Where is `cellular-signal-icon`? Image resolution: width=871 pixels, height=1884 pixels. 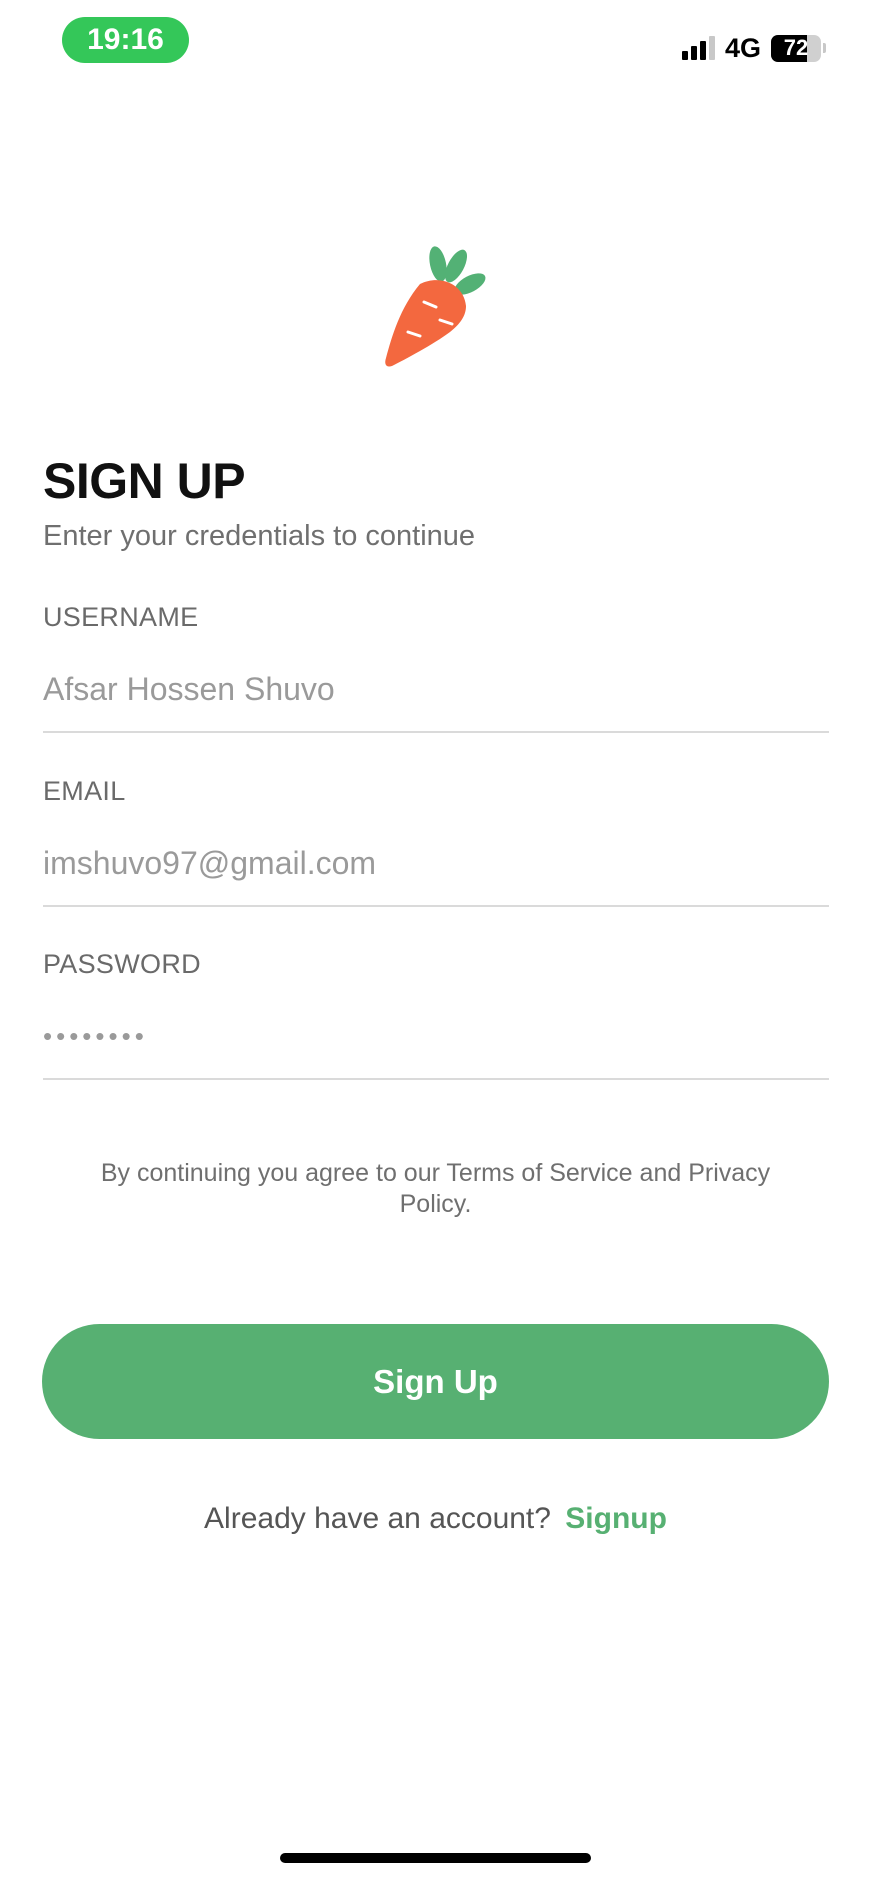
cellular-signal-icon is located at coordinates (698, 48).